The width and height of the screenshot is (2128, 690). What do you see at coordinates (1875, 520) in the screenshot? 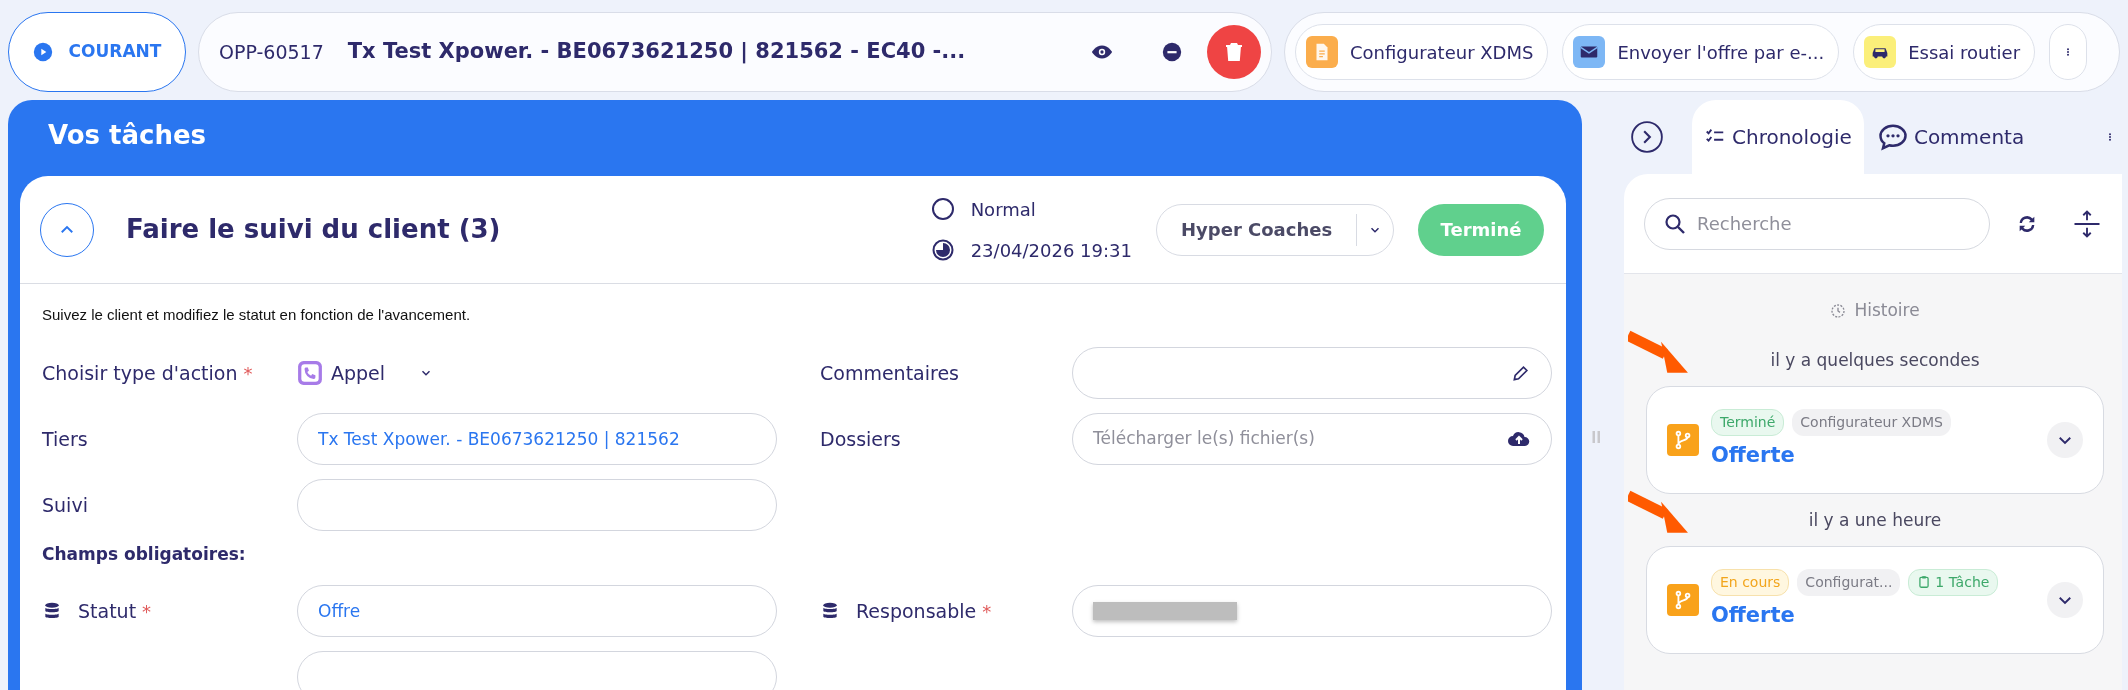
I see `time-label: il y a une heure` at bounding box center [1875, 520].